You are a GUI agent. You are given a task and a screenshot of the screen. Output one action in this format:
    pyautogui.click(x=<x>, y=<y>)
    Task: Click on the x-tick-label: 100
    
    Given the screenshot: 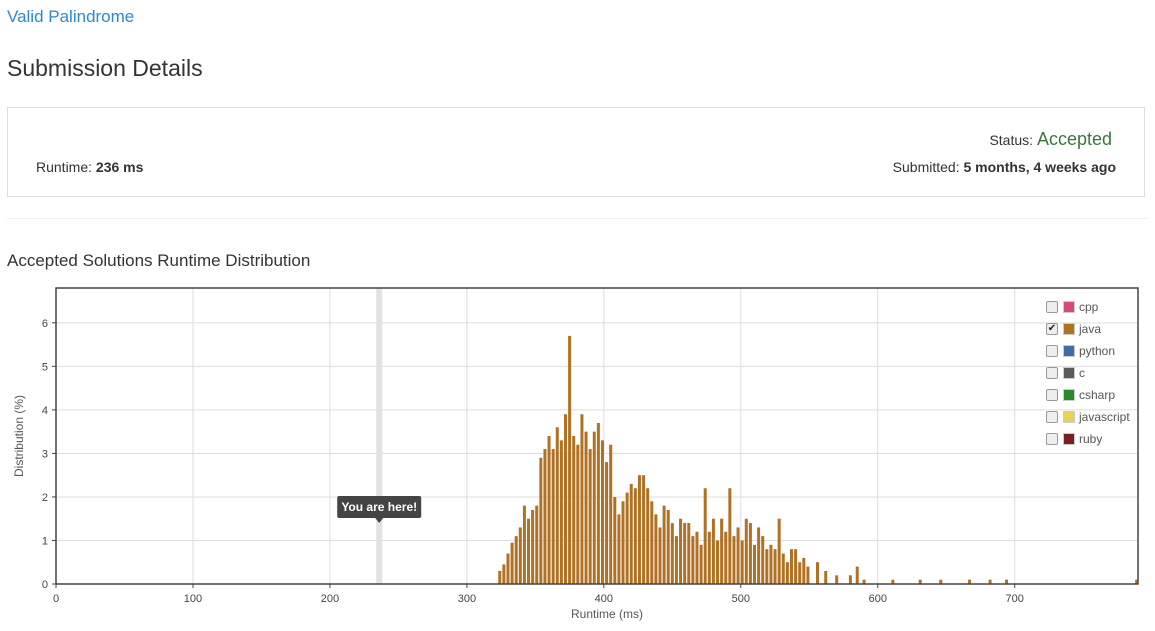 What is the action you would take?
    pyautogui.click(x=193, y=599)
    